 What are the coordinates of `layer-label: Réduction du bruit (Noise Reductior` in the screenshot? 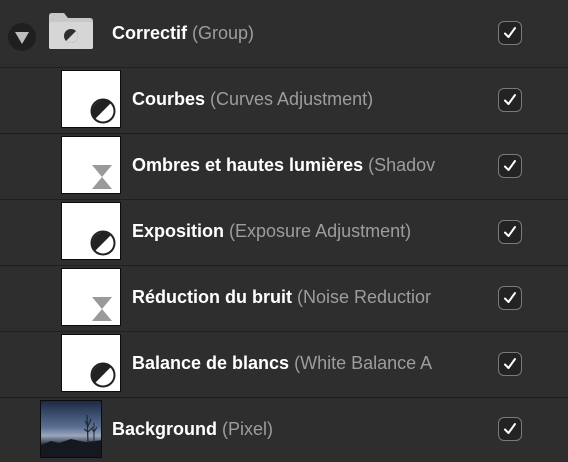 It's located at (309, 297).